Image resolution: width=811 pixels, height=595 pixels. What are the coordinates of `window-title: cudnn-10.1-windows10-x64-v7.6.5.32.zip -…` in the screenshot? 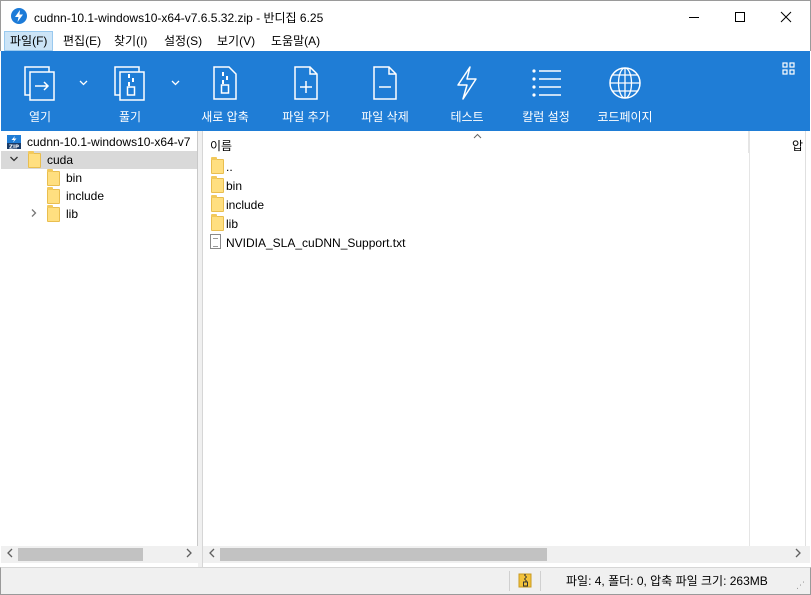 It's located at (179, 18).